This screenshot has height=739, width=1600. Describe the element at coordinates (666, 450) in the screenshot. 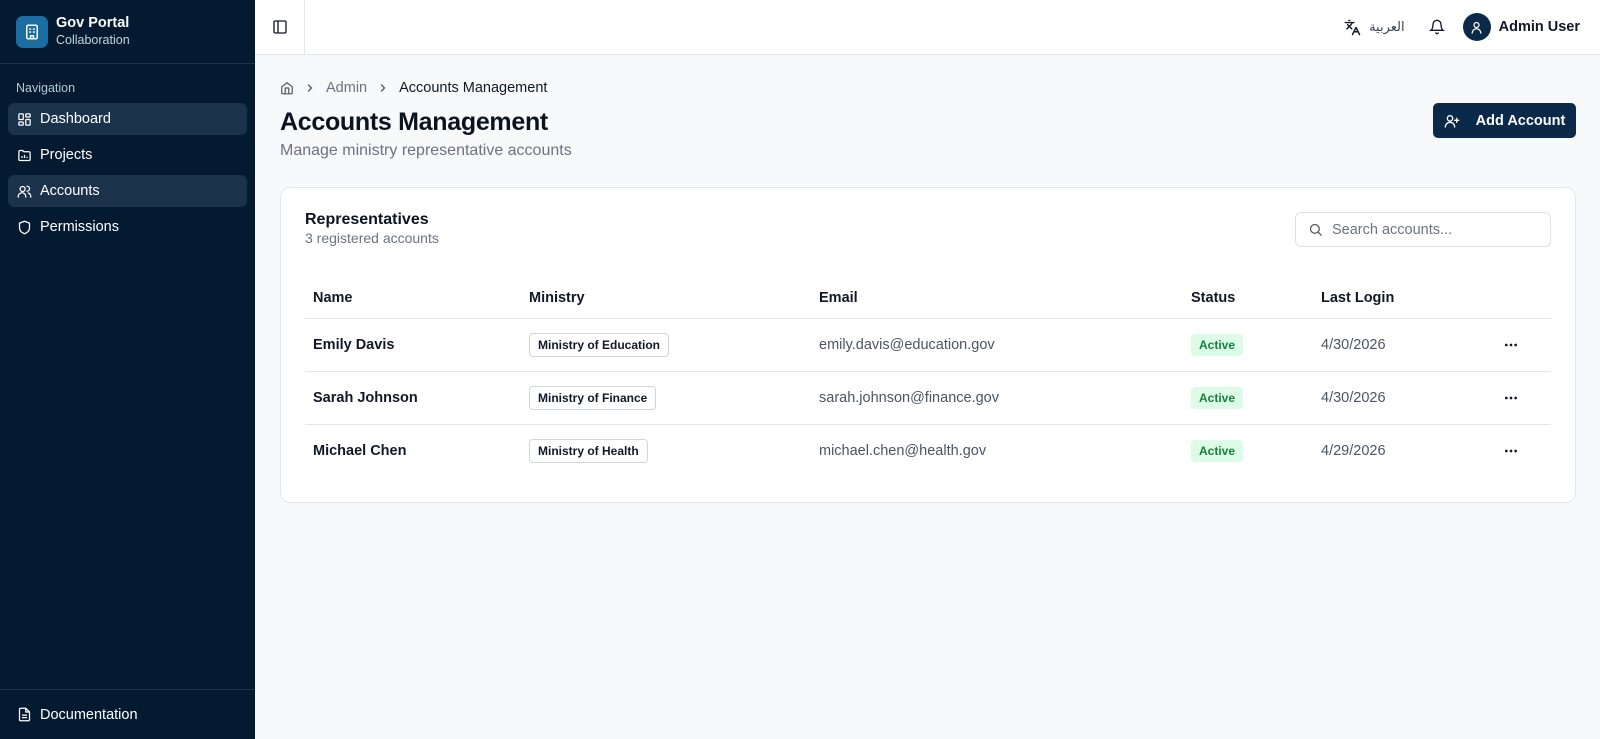

I see `cell-ministry: Ministry of Health` at that location.